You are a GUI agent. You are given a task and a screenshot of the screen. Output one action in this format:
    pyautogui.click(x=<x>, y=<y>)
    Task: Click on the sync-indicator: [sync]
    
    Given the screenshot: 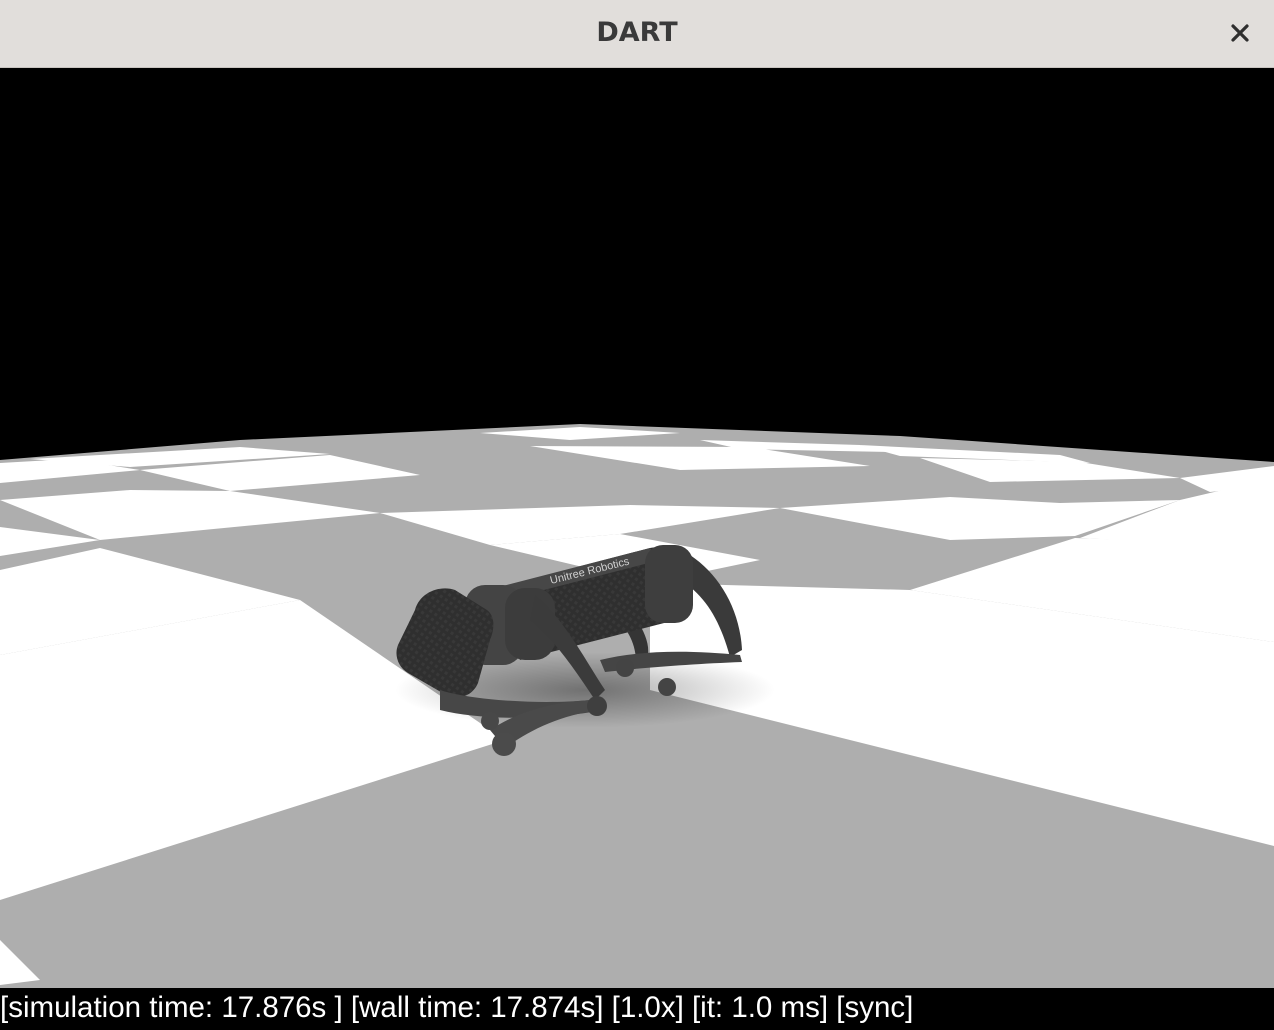 What is the action you would take?
    pyautogui.click(x=875, y=1007)
    